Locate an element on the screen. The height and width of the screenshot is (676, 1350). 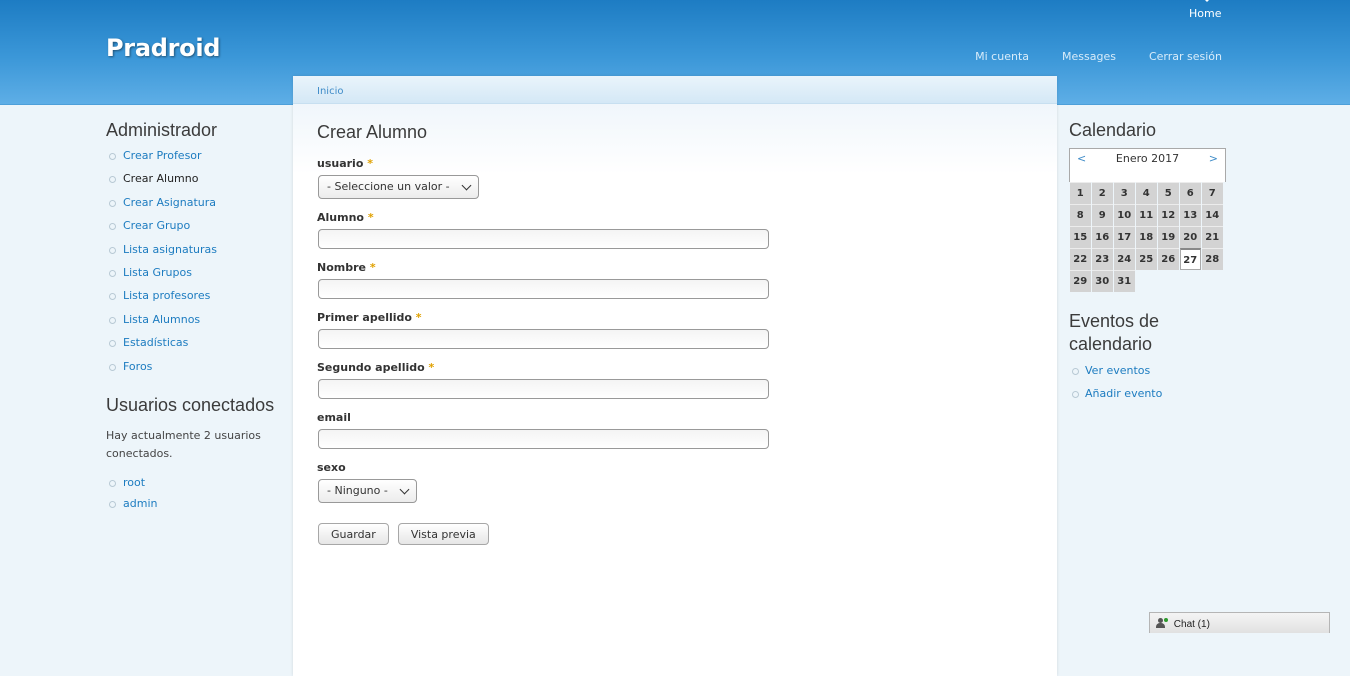
calendar-day: 11 is located at coordinates (1146, 215).